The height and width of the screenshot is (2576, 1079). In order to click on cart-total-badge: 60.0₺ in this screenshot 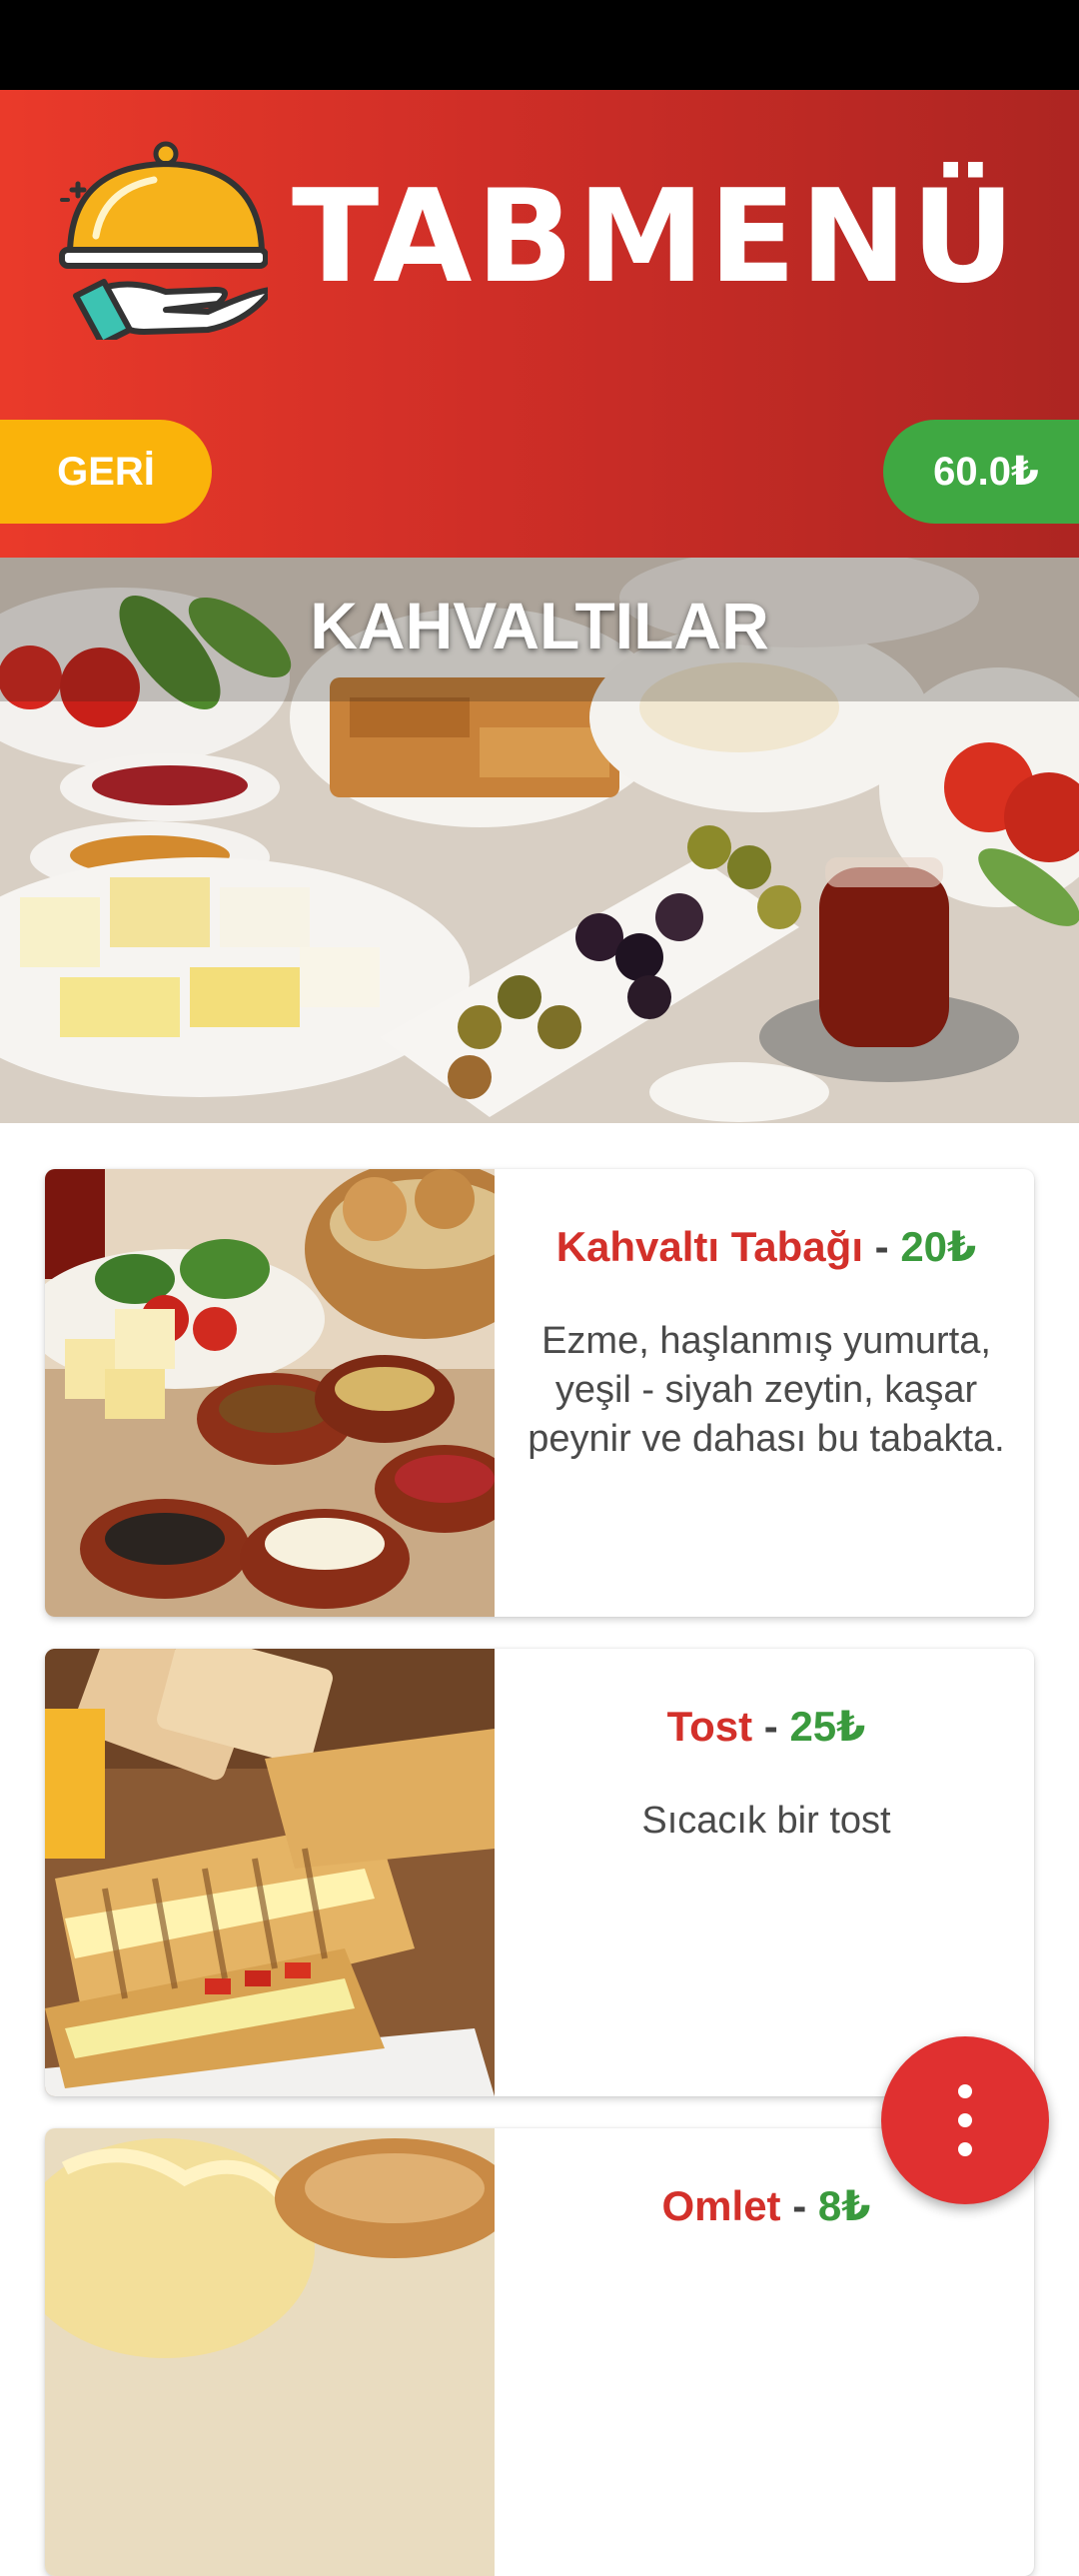, I will do `click(981, 472)`.